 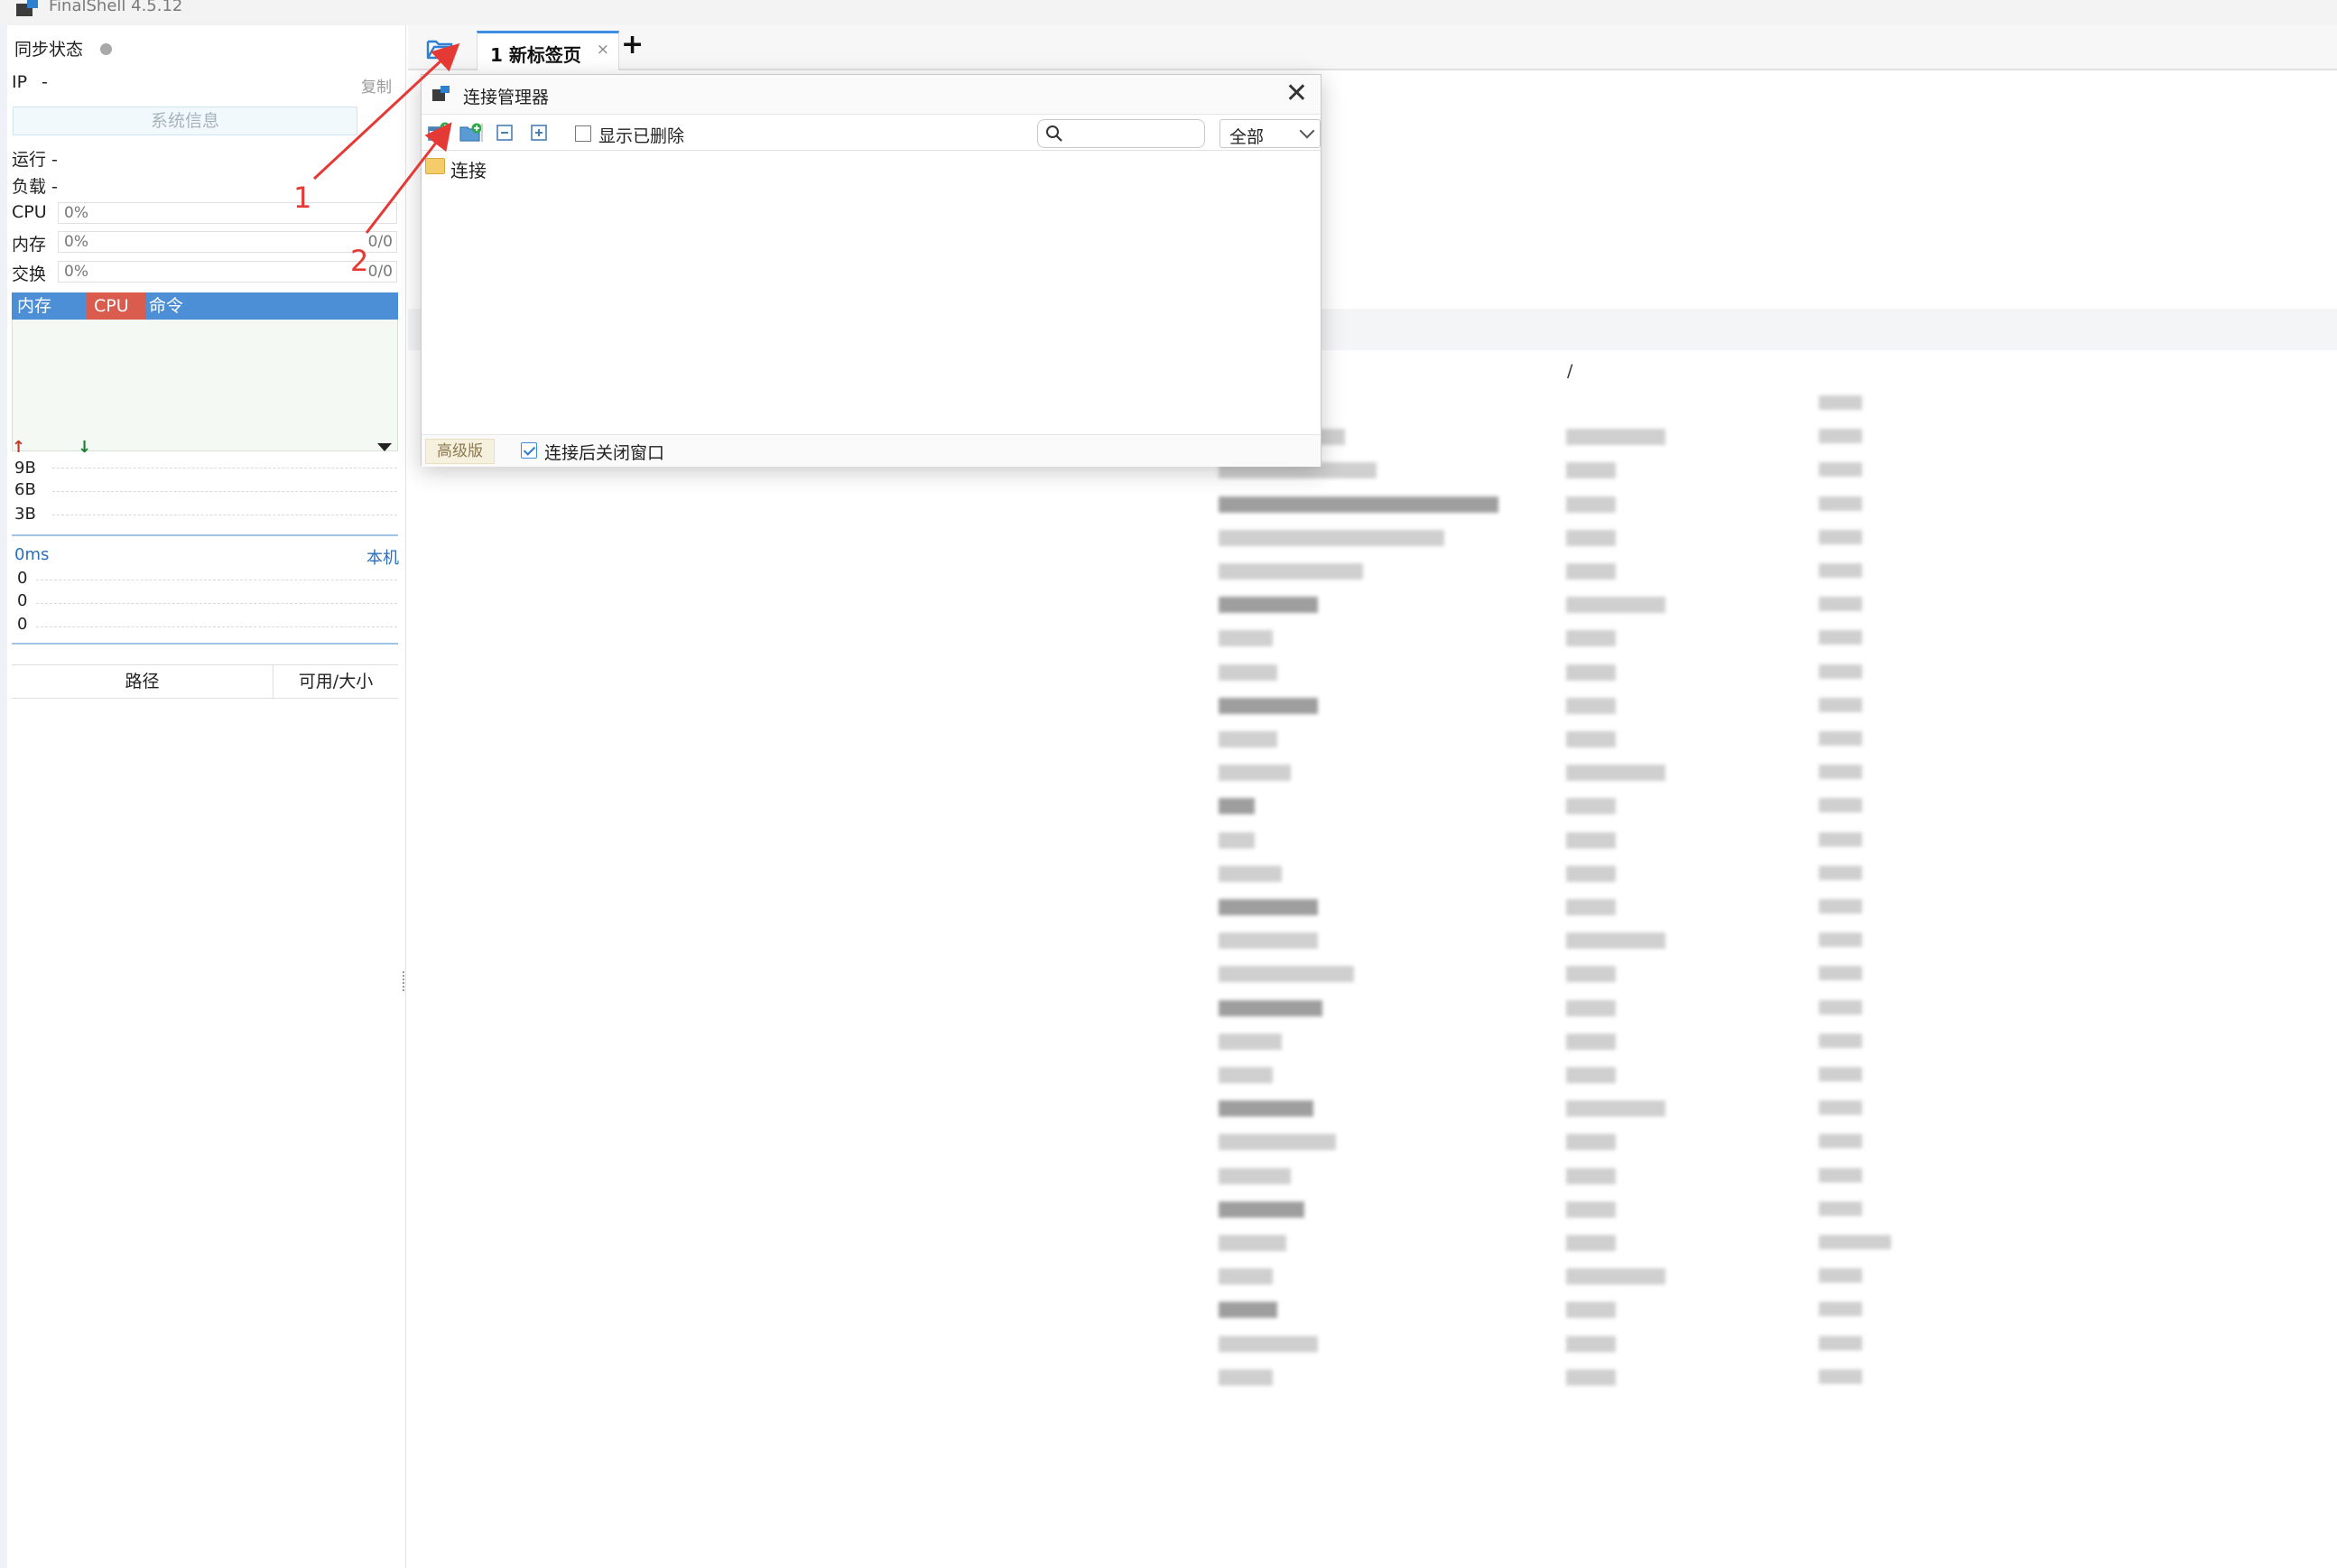 I want to click on dialog-titlebar: 连接管理器 ✕, so click(x=871, y=95).